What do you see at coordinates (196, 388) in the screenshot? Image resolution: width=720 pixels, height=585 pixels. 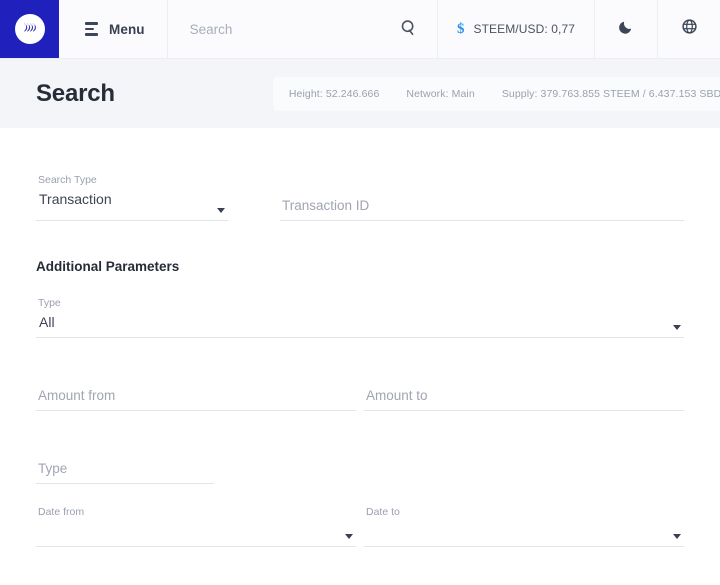 I see `amount-from-input: Amount from` at bounding box center [196, 388].